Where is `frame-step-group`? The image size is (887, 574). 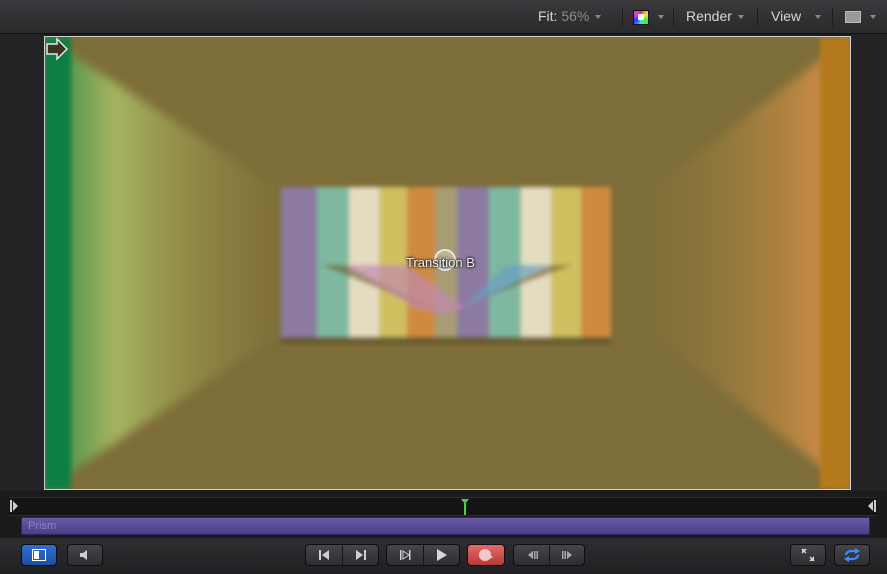
frame-step-group is located at coordinates (549, 555).